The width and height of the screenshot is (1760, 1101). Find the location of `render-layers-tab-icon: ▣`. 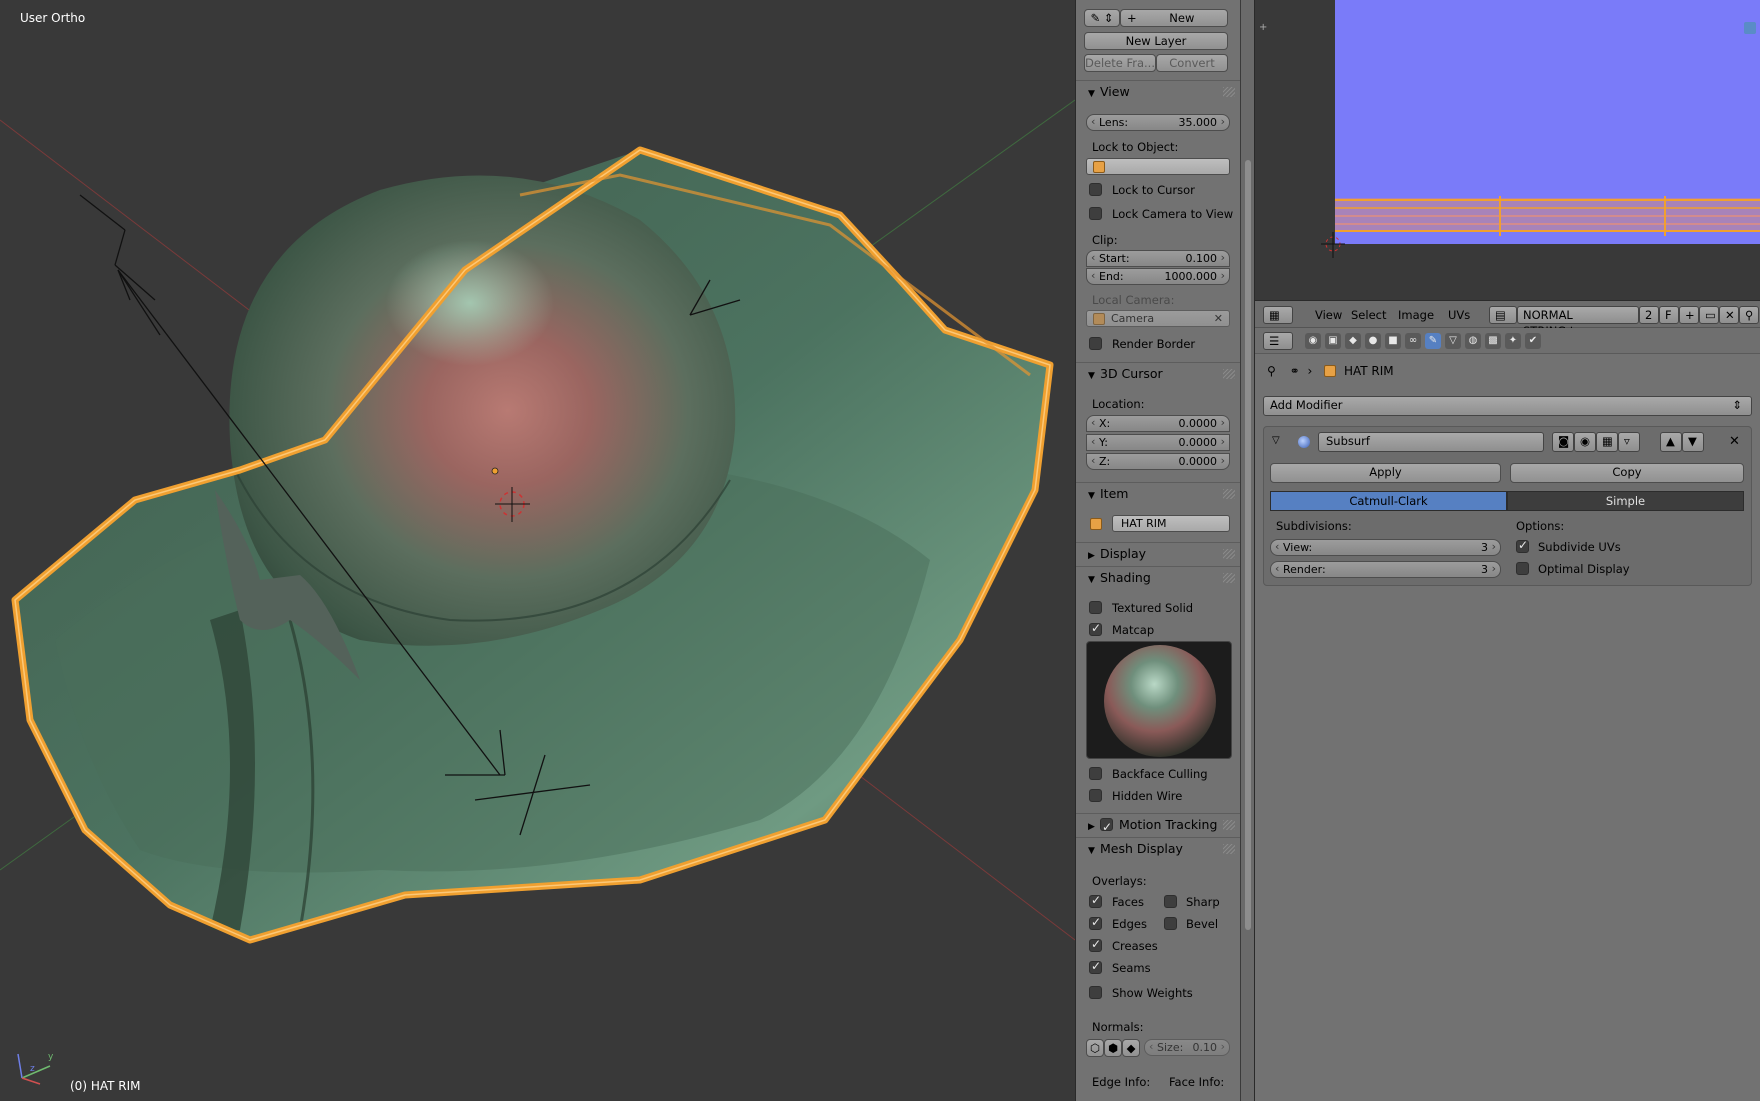

render-layers-tab-icon: ▣ is located at coordinates (1333, 341).